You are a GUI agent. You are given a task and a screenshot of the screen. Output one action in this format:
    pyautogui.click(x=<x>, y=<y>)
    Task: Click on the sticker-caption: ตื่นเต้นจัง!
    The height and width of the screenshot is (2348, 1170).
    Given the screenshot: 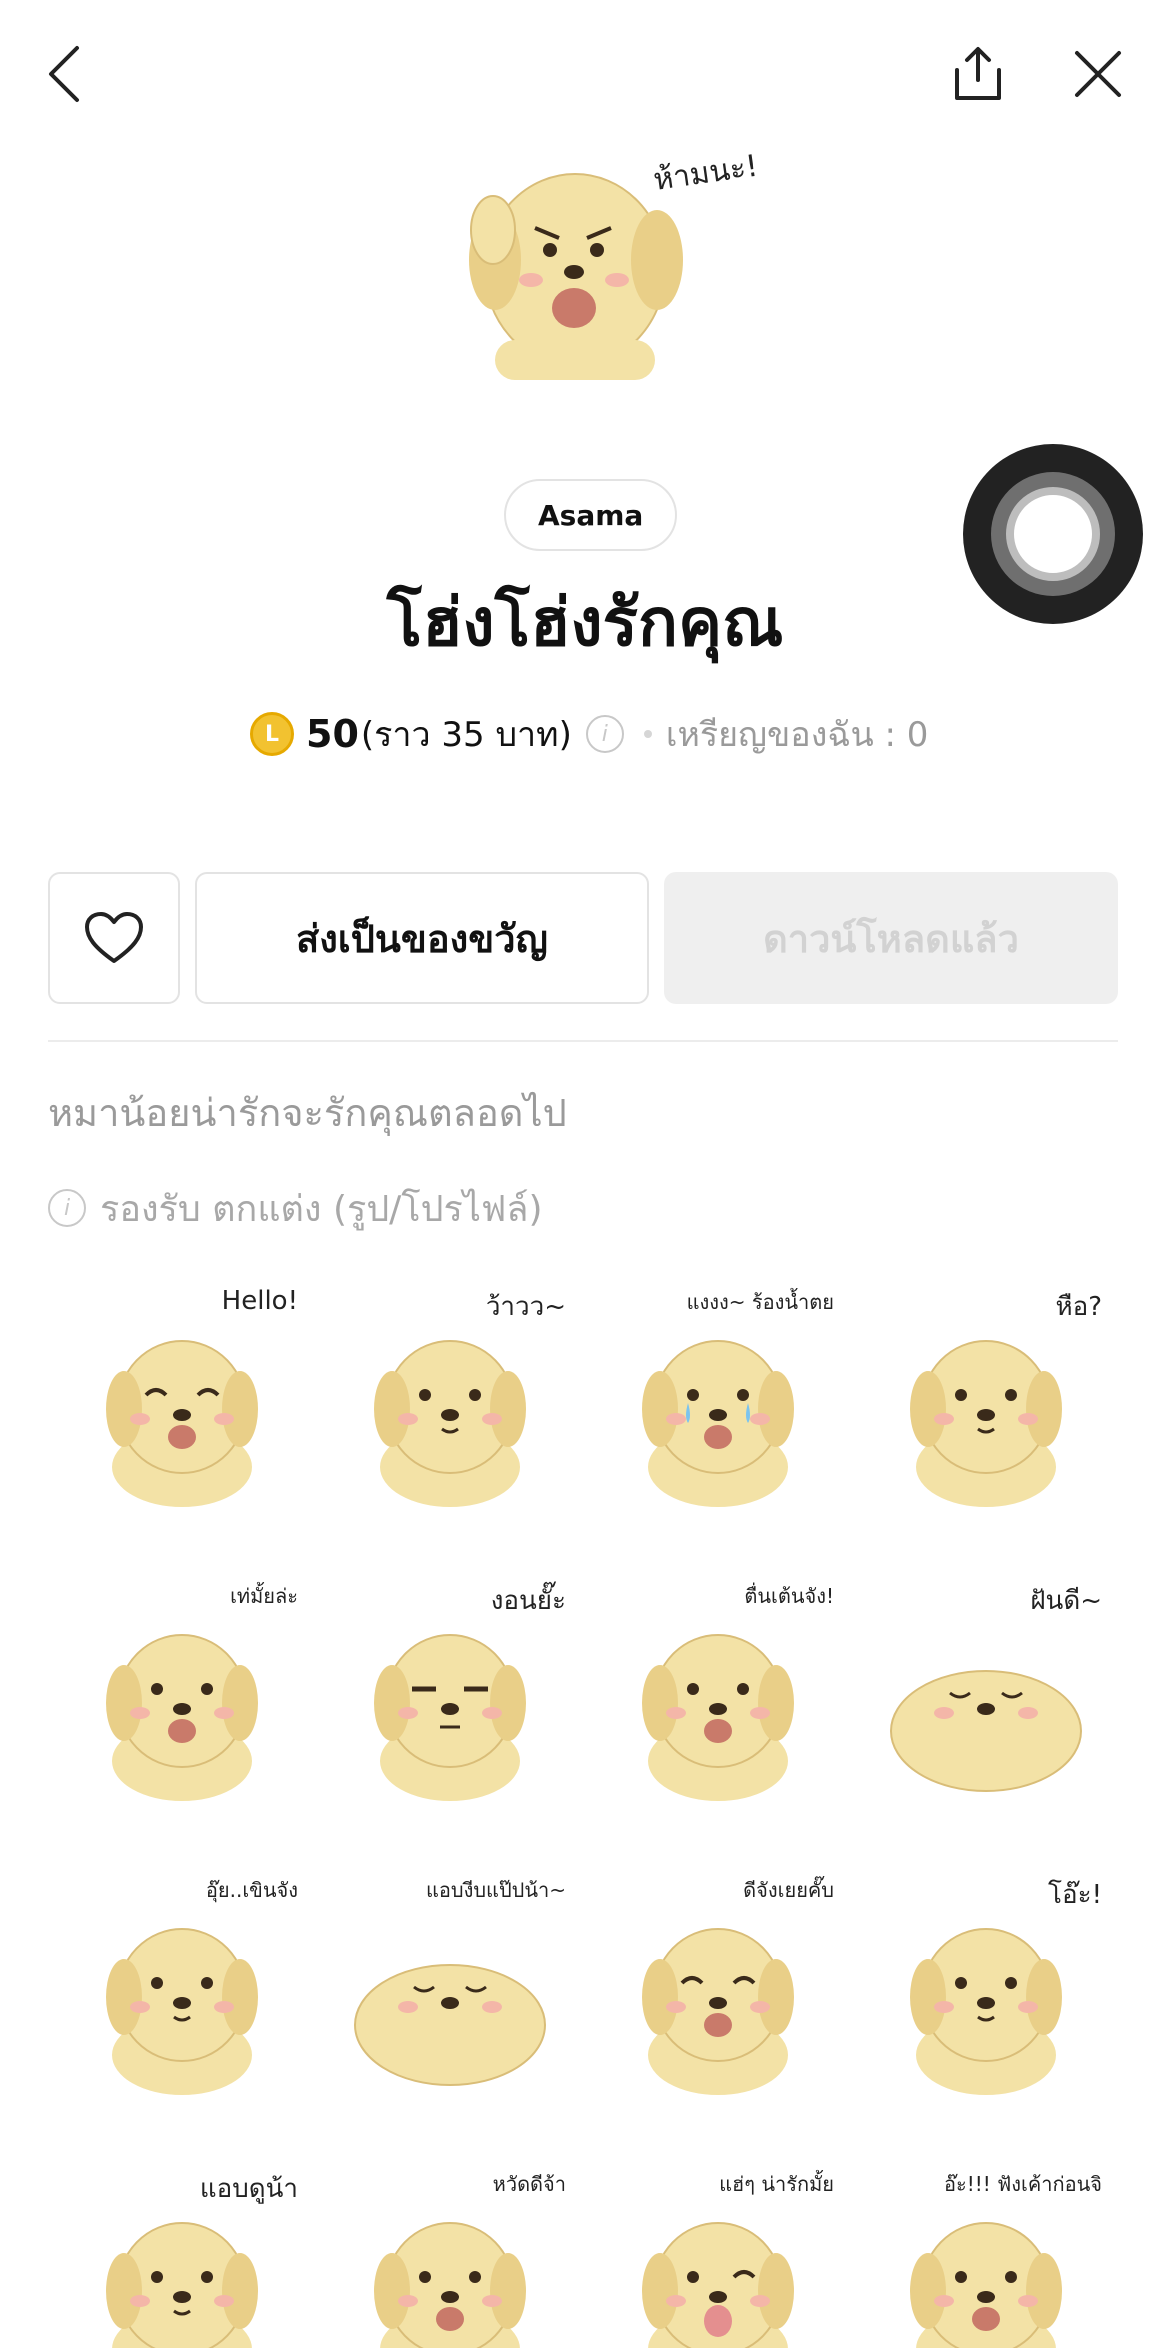 What is the action you would take?
    pyautogui.click(x=789, y=1596)
    